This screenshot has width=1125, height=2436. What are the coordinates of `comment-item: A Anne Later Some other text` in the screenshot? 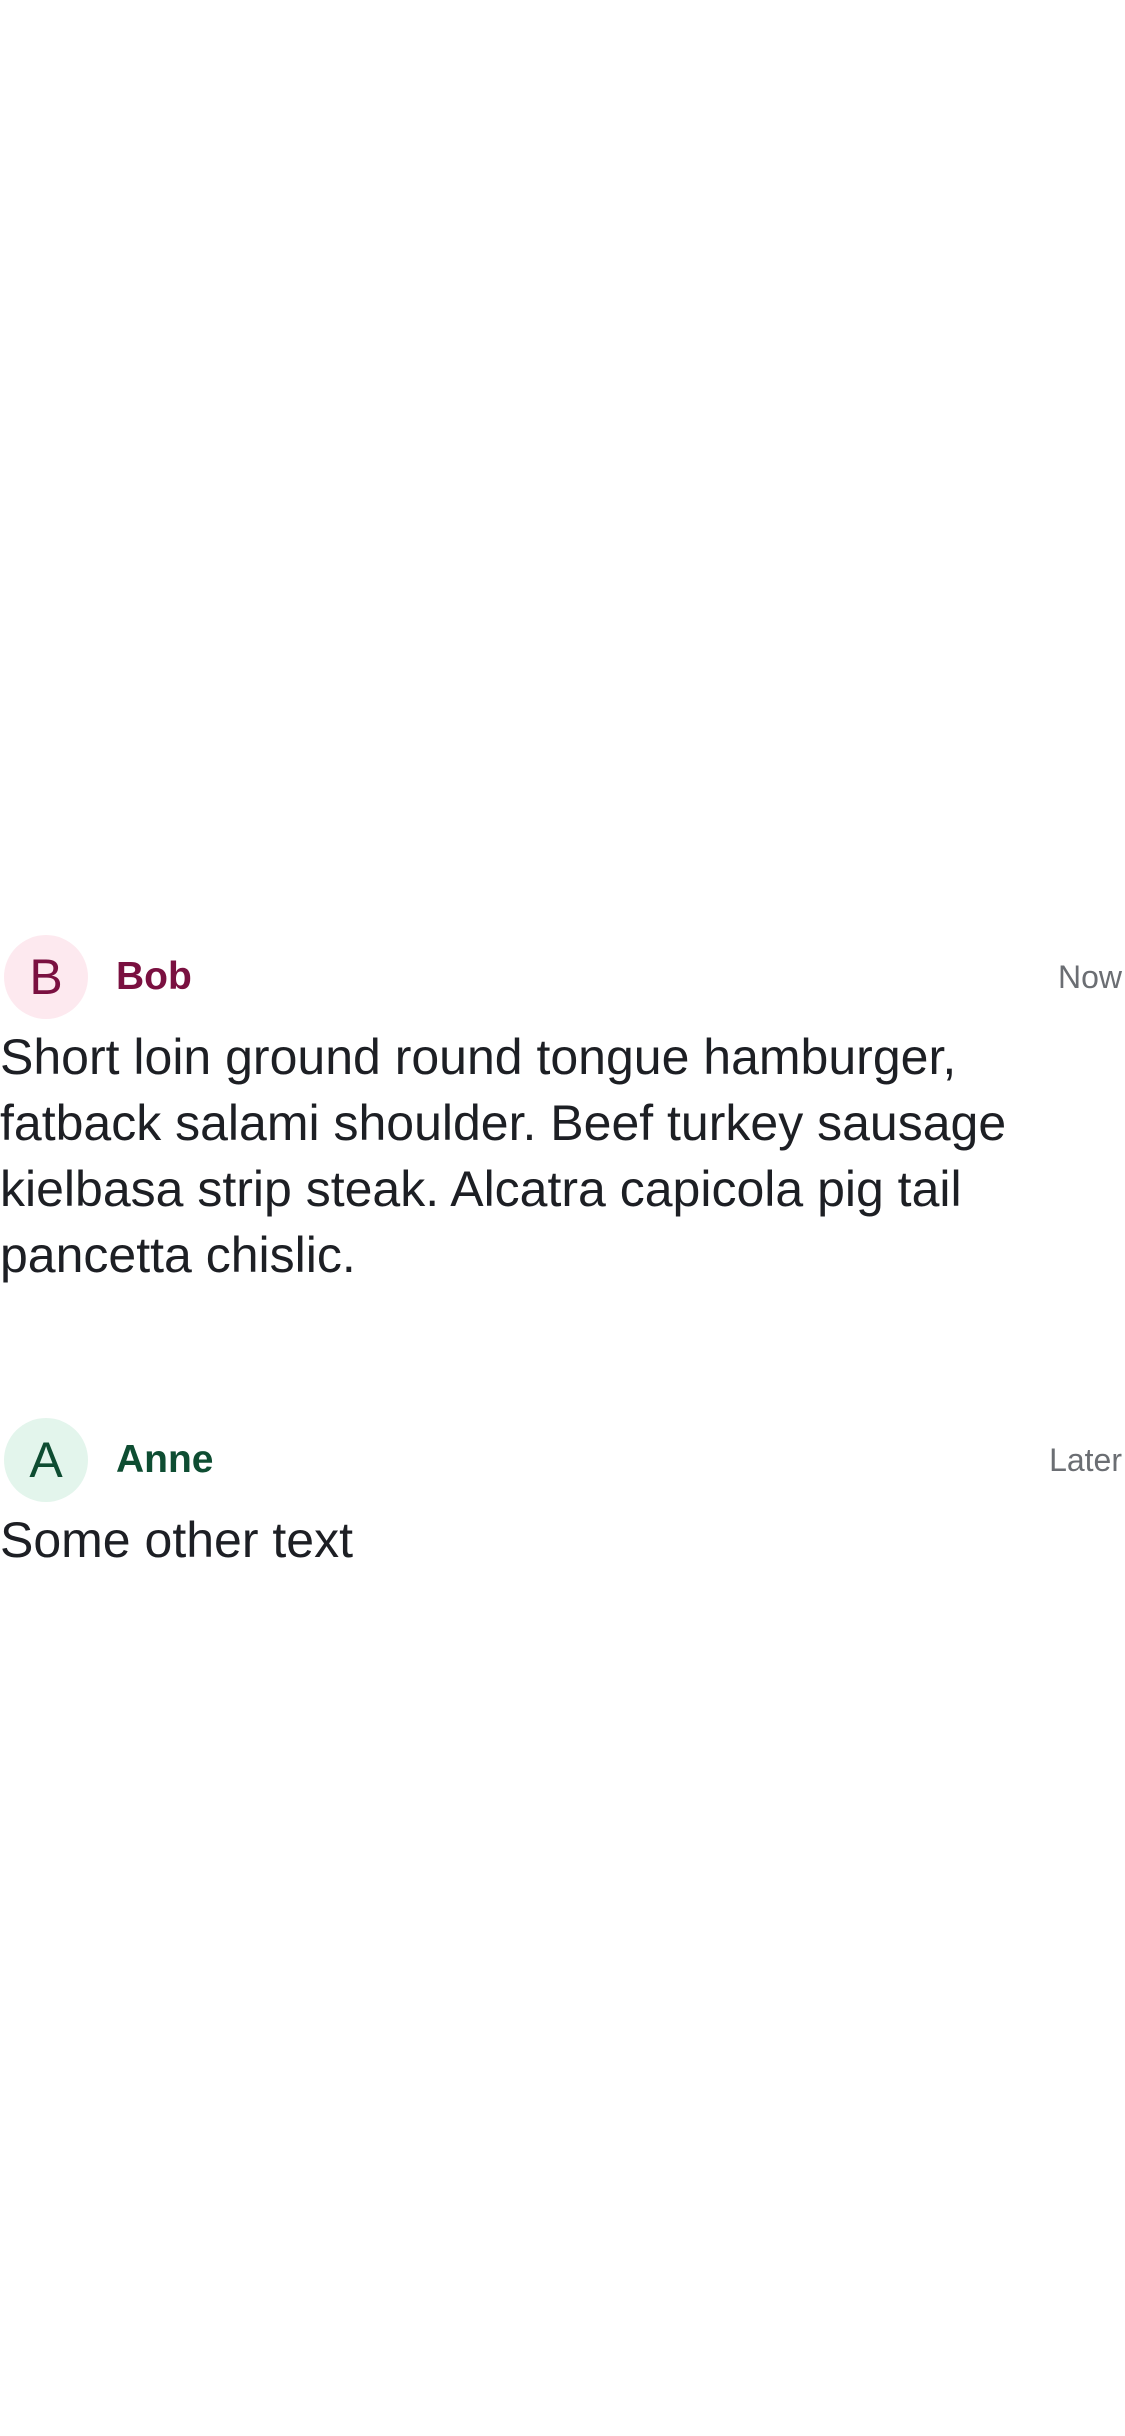 It's located at (562, 1495).